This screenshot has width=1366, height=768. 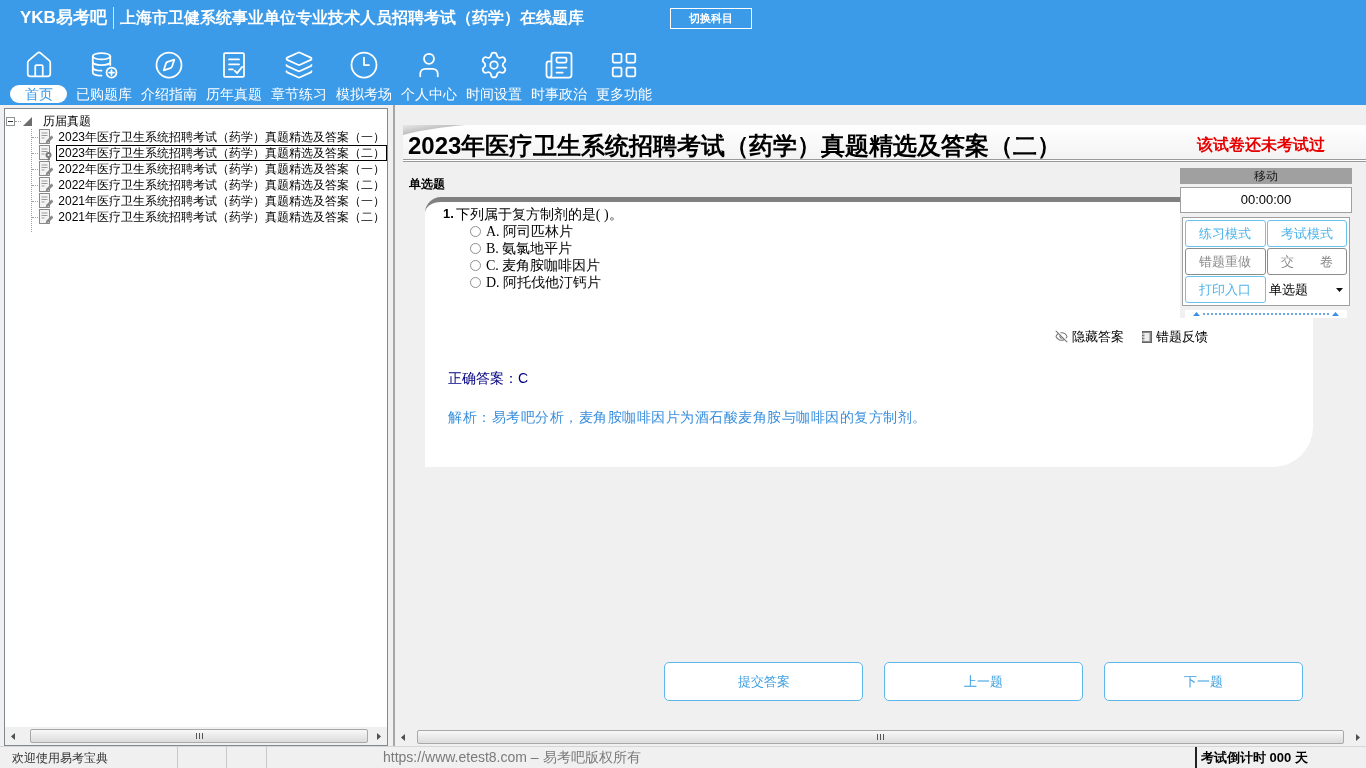 I want to click on correct-answer: 正确答案：C, so click(x=488, y=377).